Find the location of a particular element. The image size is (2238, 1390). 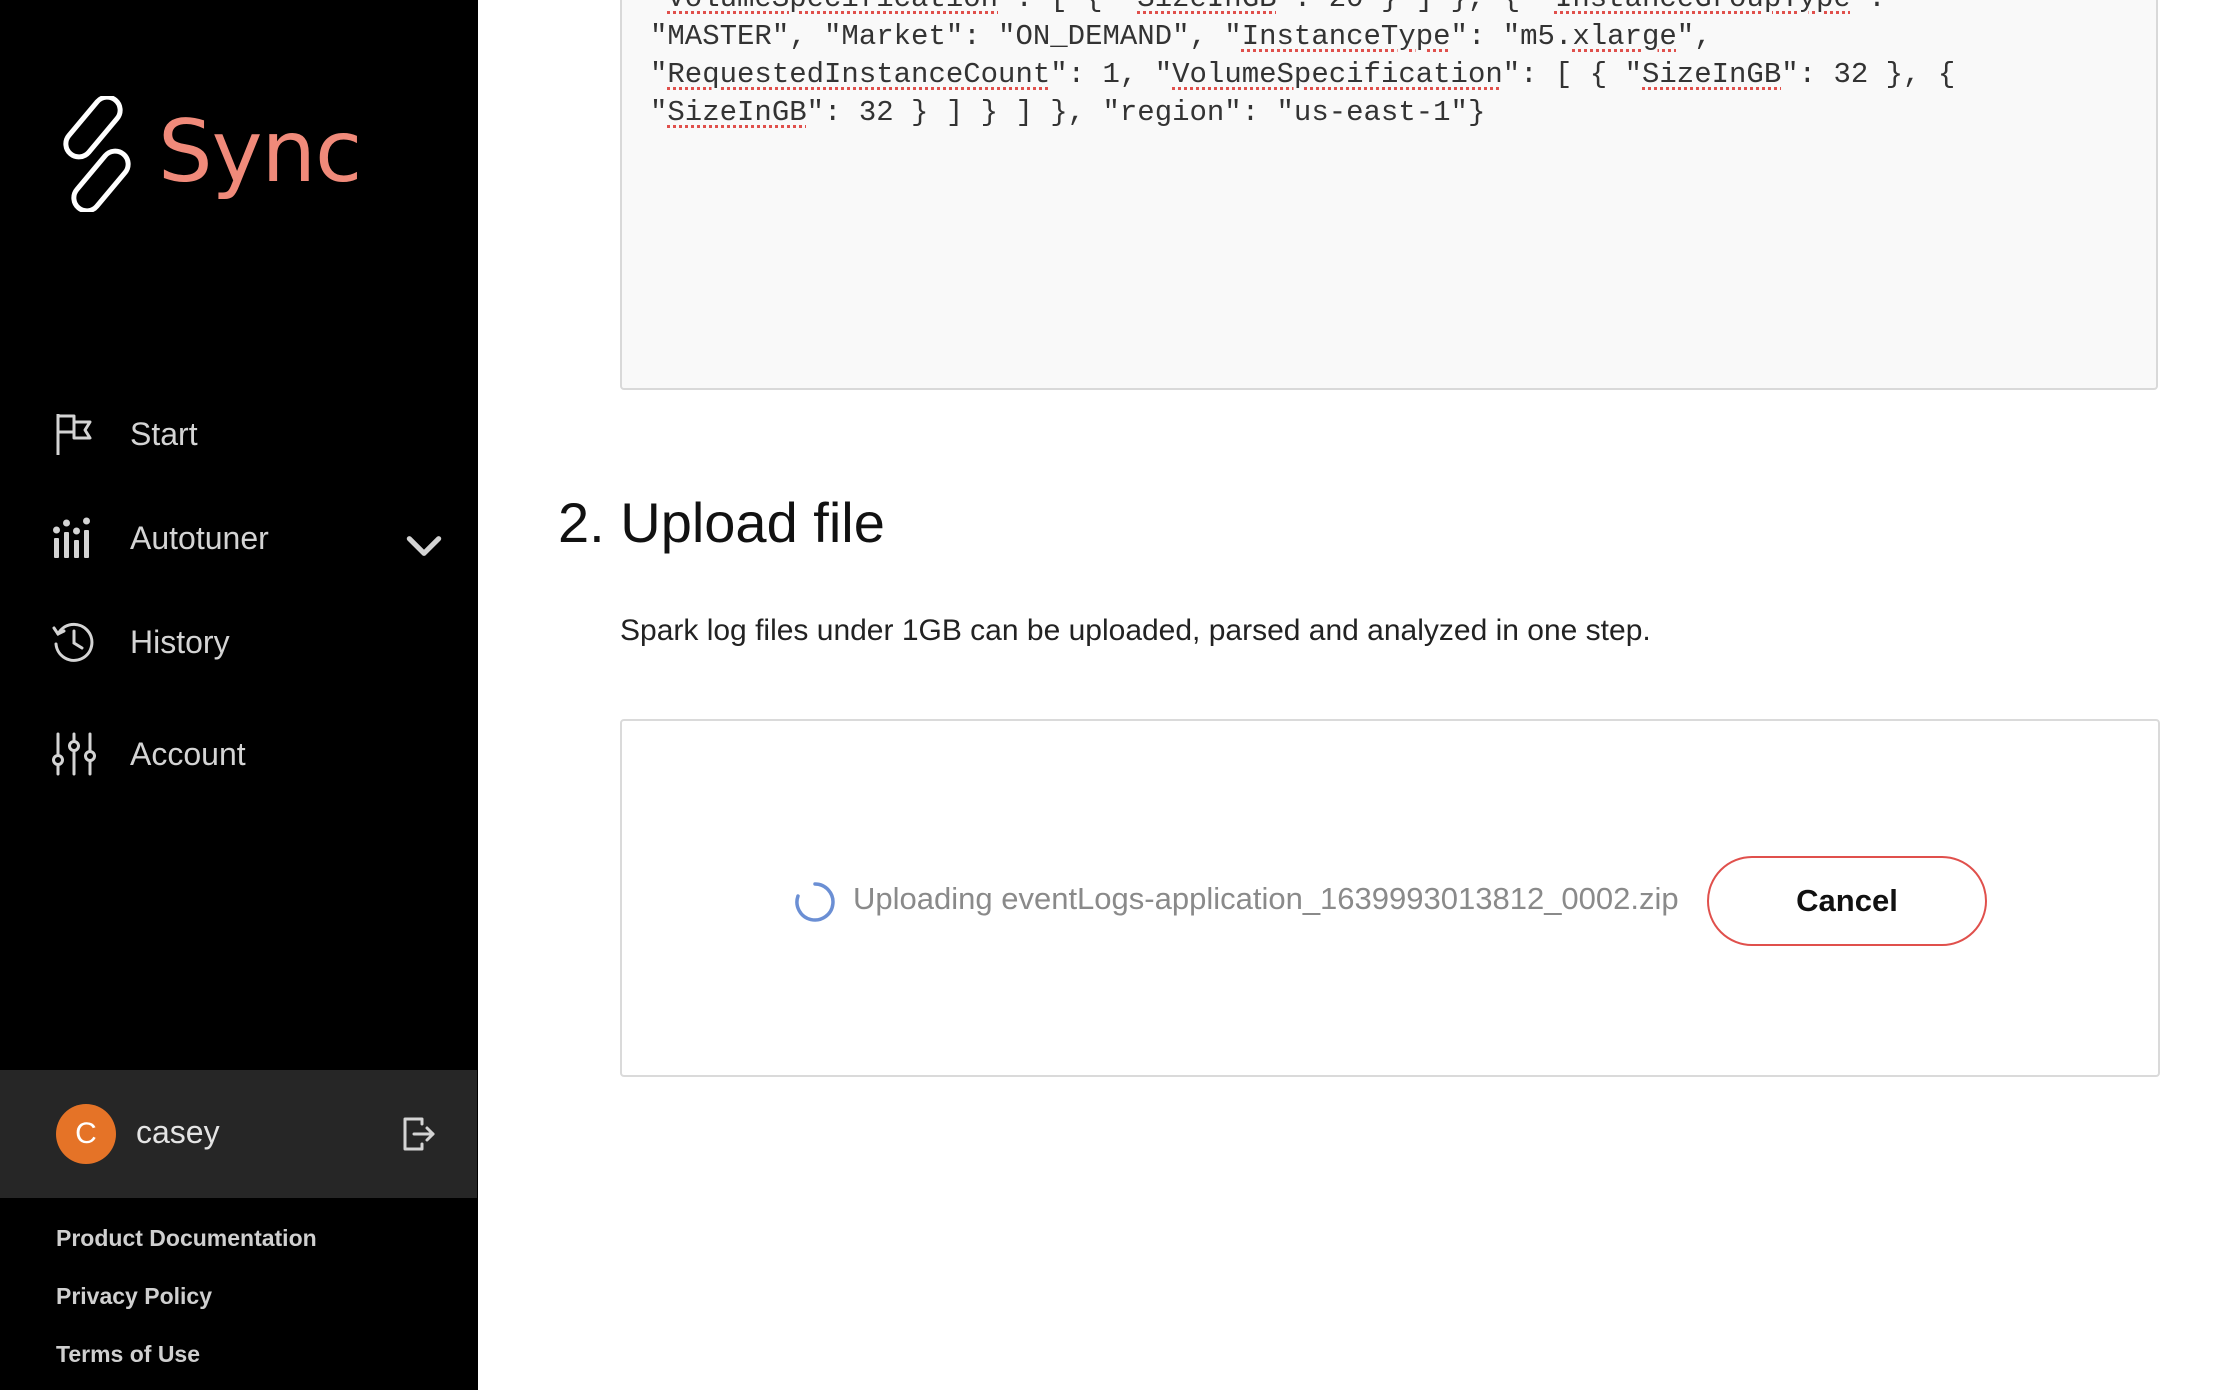

product-documentation-link: Product Documentation is located at coordinates (186, 1238).